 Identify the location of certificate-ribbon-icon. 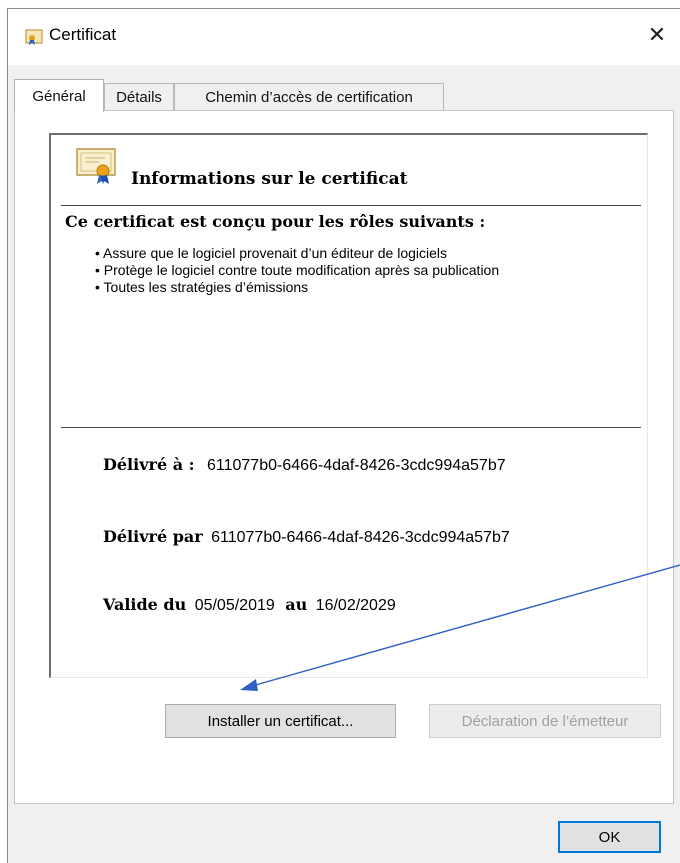
(96, 166).